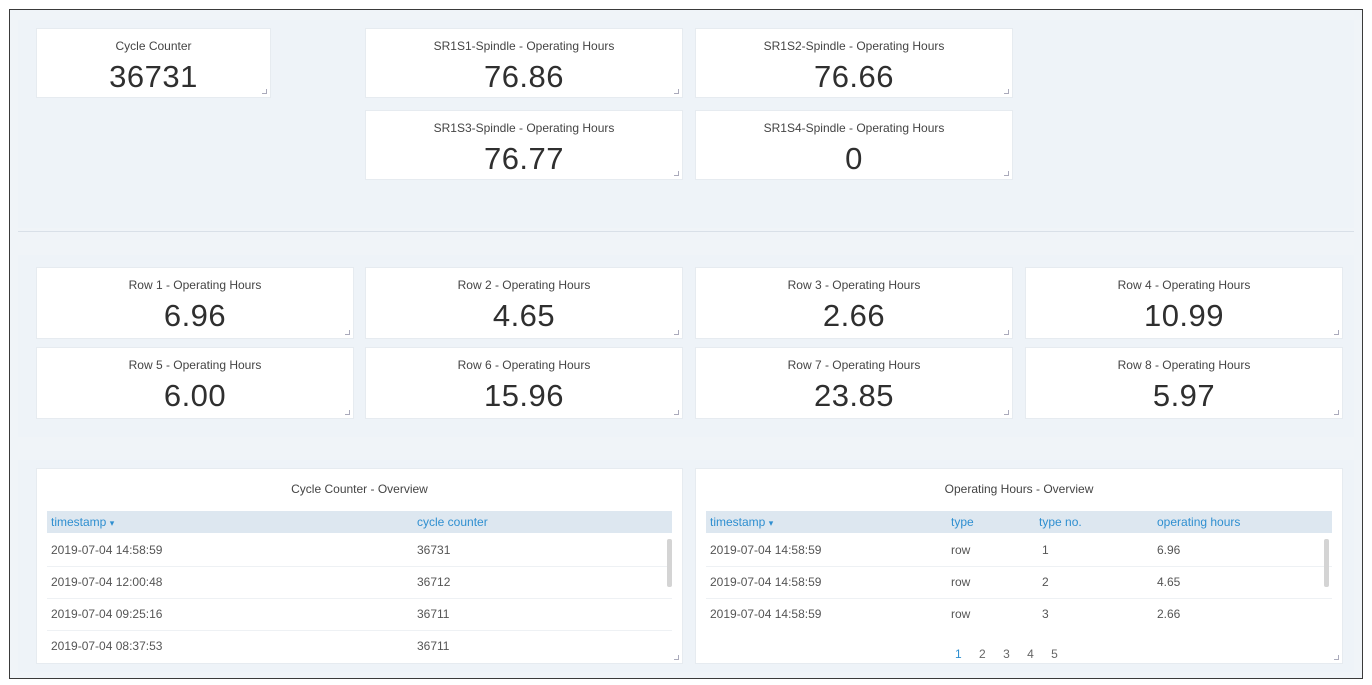  Describe the element at coordinates (452, 522) in the screenshot. I see `column-header-cycle-counter: cycle counter` at that location.